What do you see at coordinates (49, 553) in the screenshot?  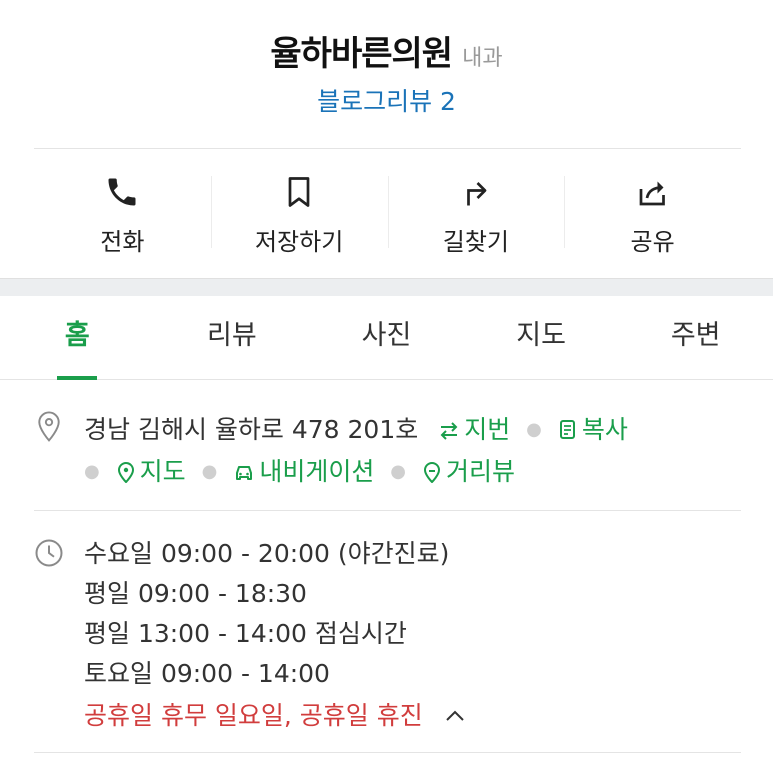 I see `clock-icon` at bounding box center [49, 553].